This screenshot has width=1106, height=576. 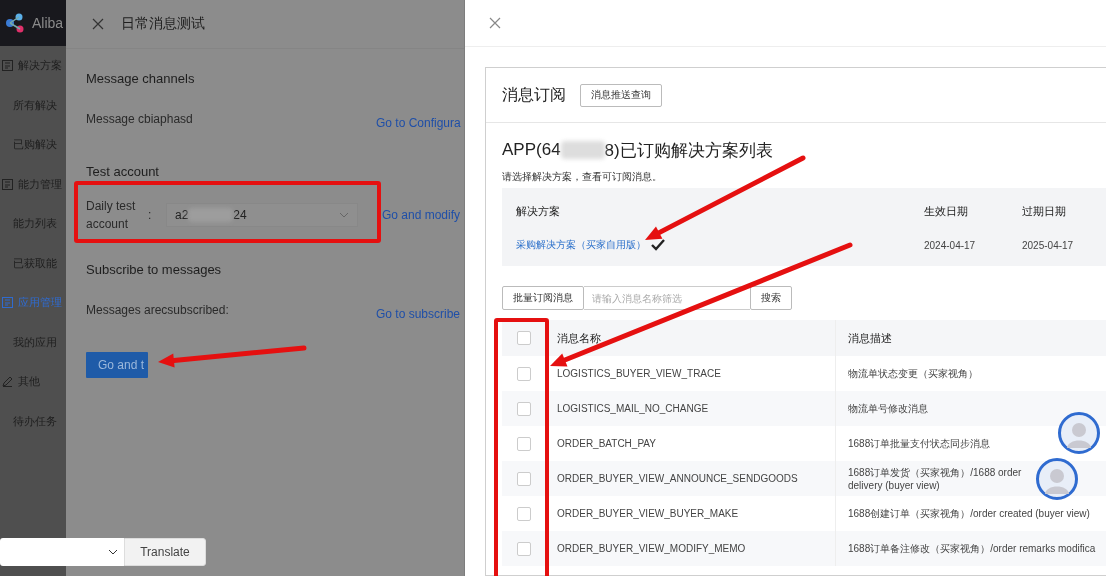 I want to click on link: Go to Configura, so click(x=418, y=122).